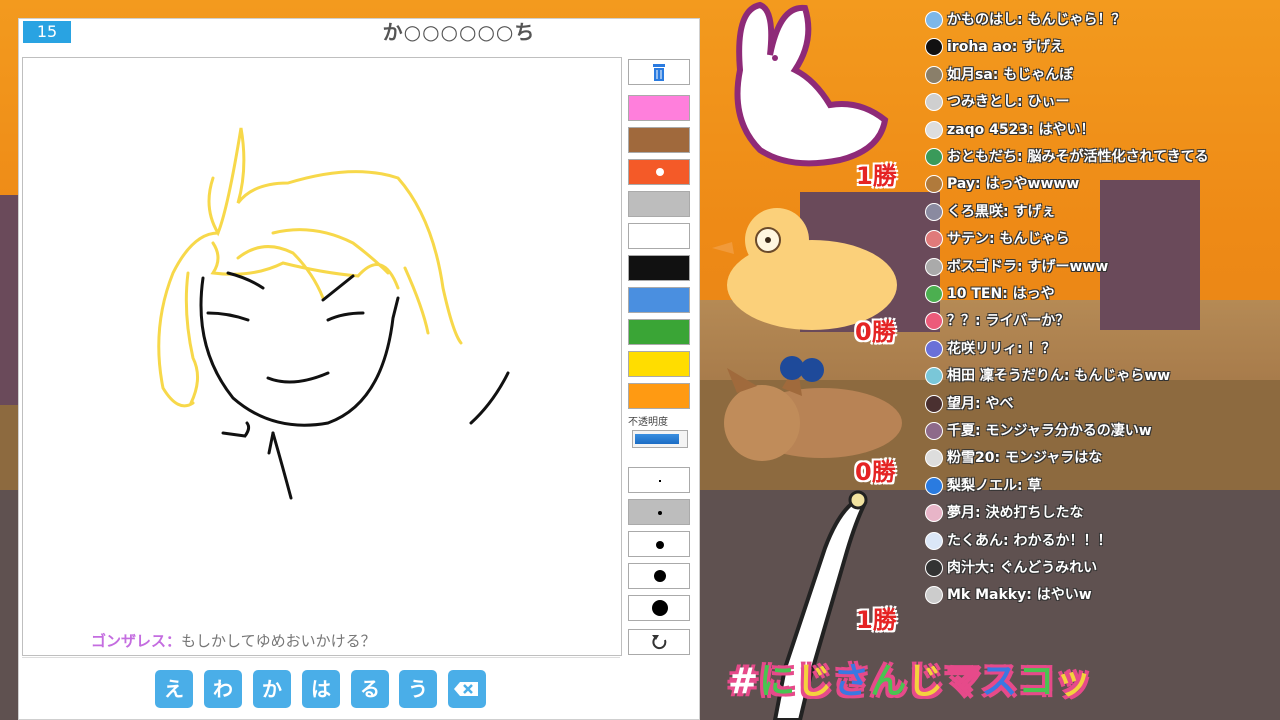  What do you see at coordinates (1038, 431) in the screenshot?
I see `chat-message: 千夏: モンジャラ分かるの凄いw` at bounding box center [1038, 431].